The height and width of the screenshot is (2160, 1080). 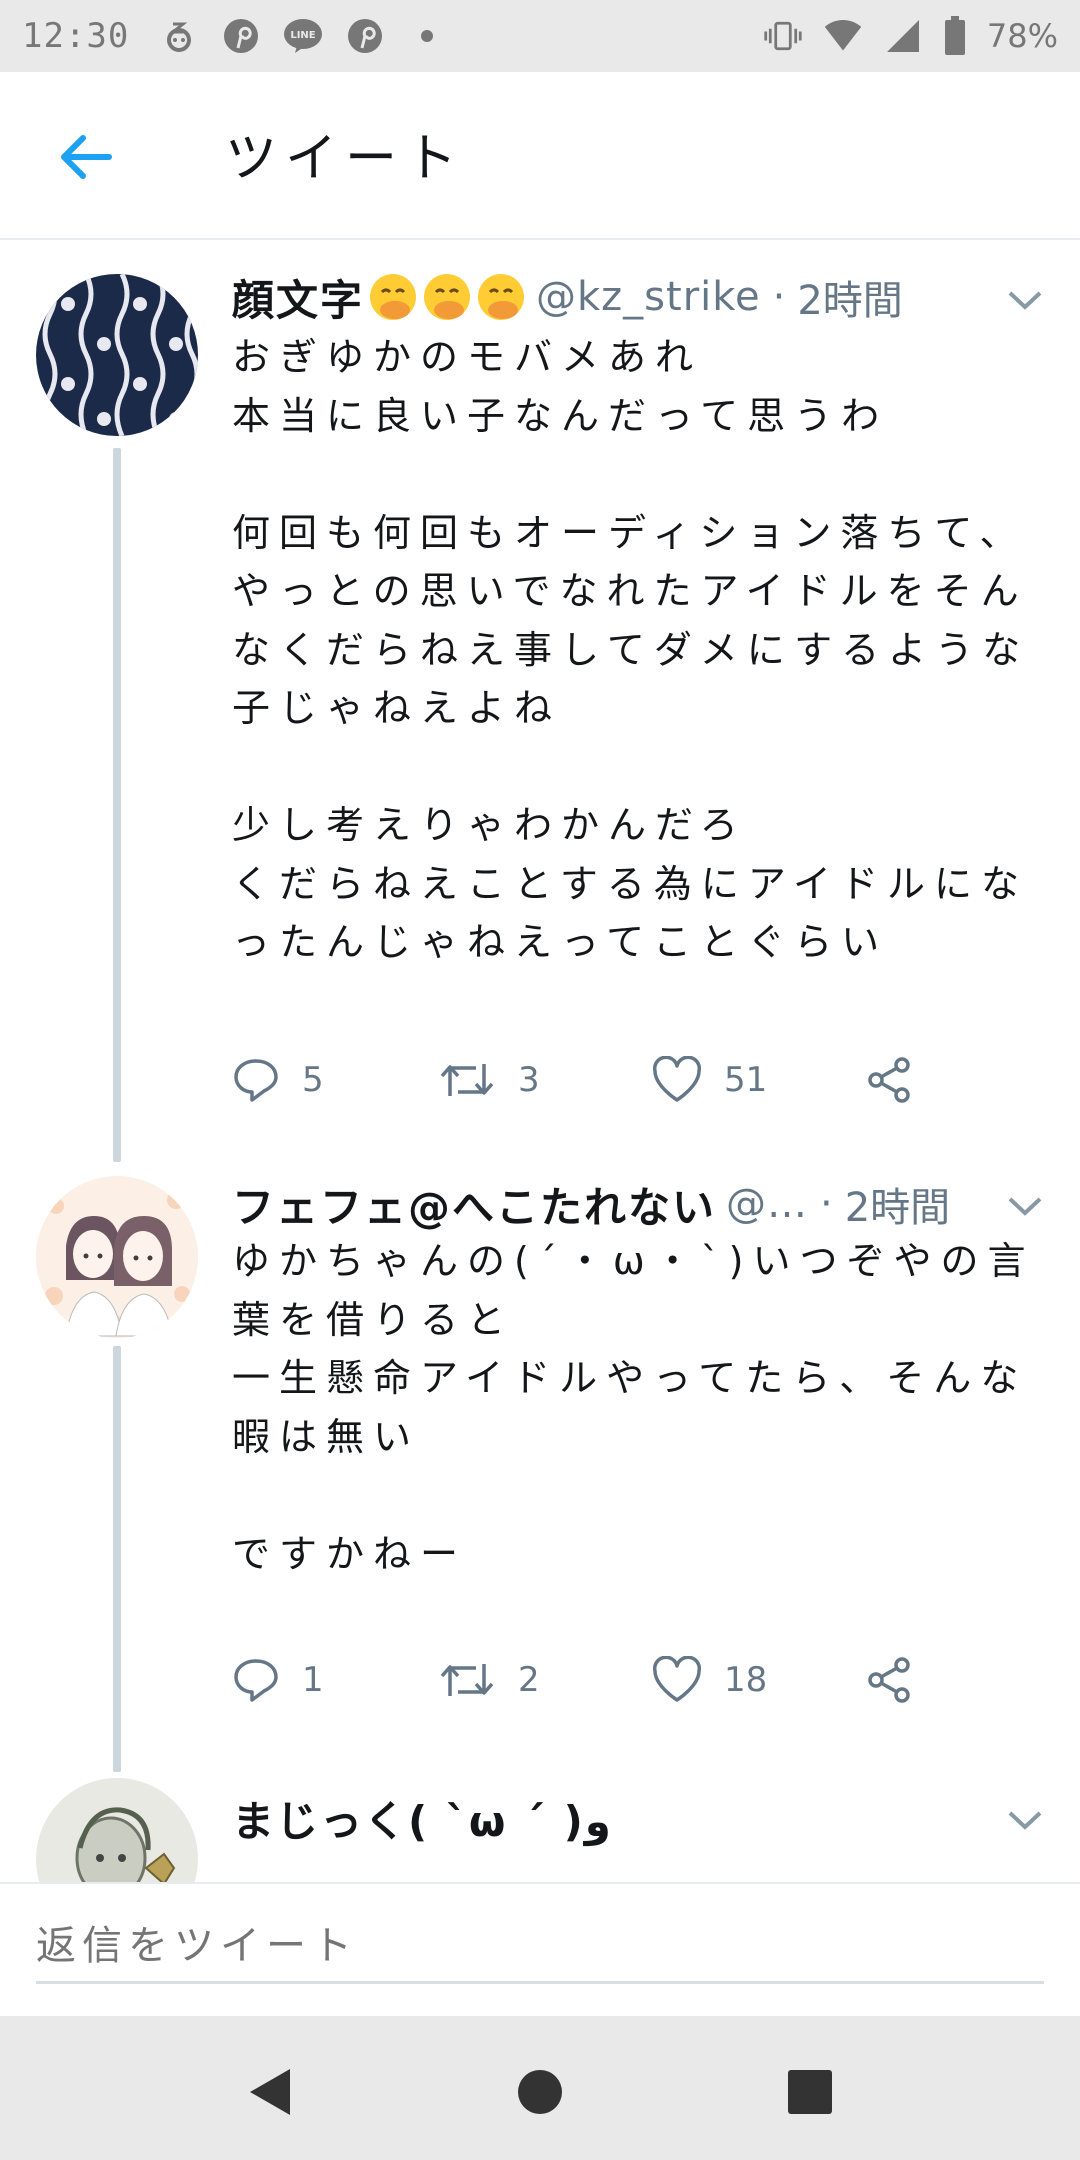 I want to click on wifi-icon, so click(x=843, y=36).